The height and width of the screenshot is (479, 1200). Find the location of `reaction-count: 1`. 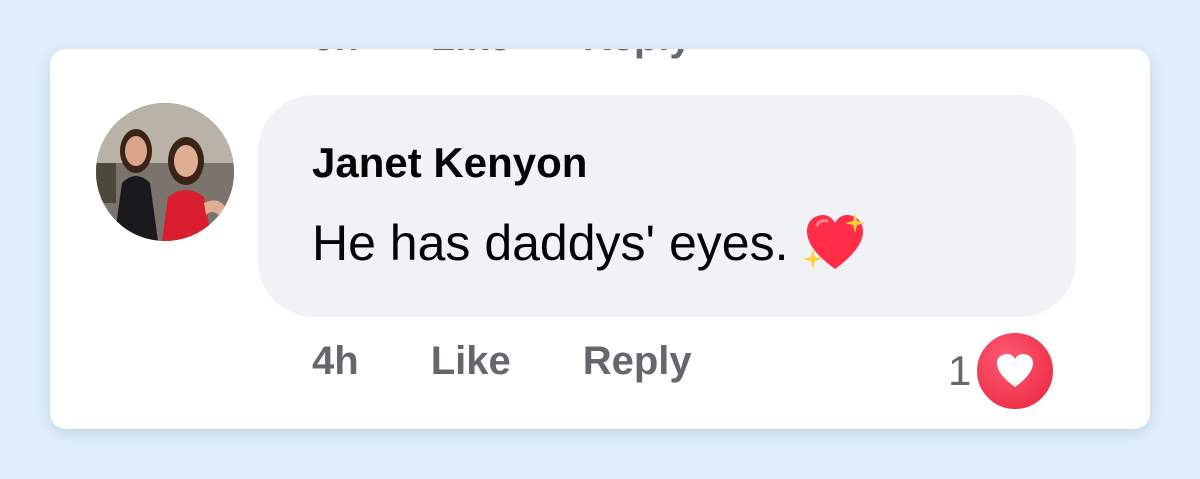

reaction-count: 1 is located at coordinates (960, 370).